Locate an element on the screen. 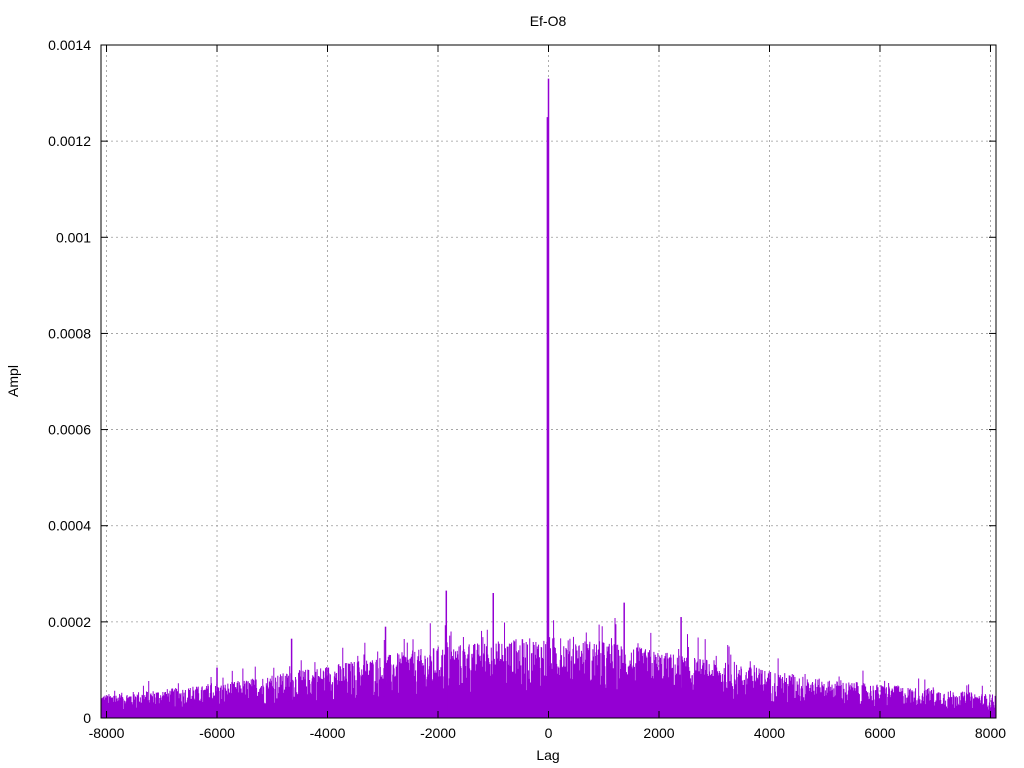 The height and width of the screenshot is (768, 1024). y-tick-label: 0.0014 is located at coordinates (69, 45).